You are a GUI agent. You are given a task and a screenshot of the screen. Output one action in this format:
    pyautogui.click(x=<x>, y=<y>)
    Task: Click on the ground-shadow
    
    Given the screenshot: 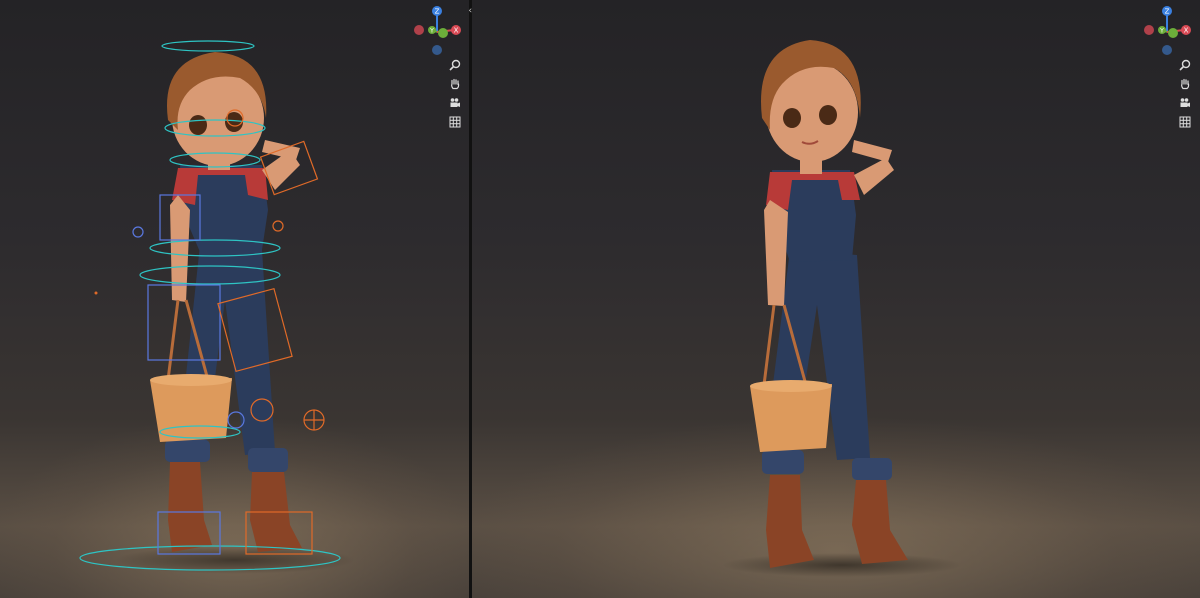 What is the action you would take?
    pyautogui.click(x=842, y=565)
    